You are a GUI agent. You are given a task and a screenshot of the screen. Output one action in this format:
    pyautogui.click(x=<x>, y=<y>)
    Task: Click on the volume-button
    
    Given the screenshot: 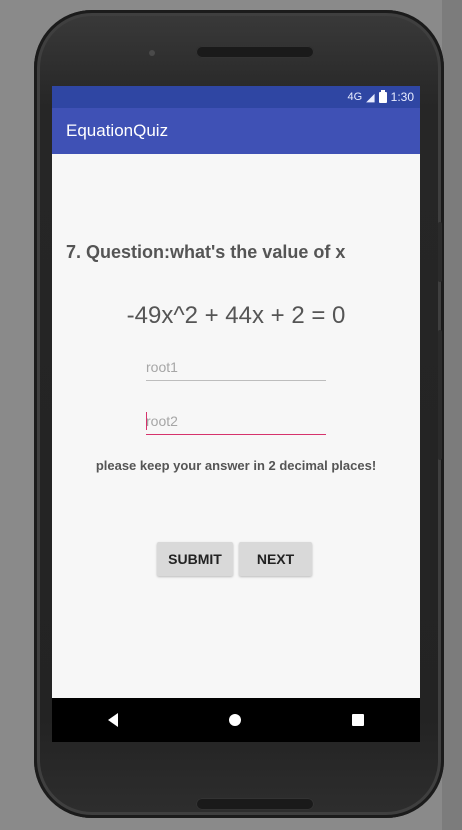 What is the action you would take?
    pyautogui.click(x=440, y=252)
    